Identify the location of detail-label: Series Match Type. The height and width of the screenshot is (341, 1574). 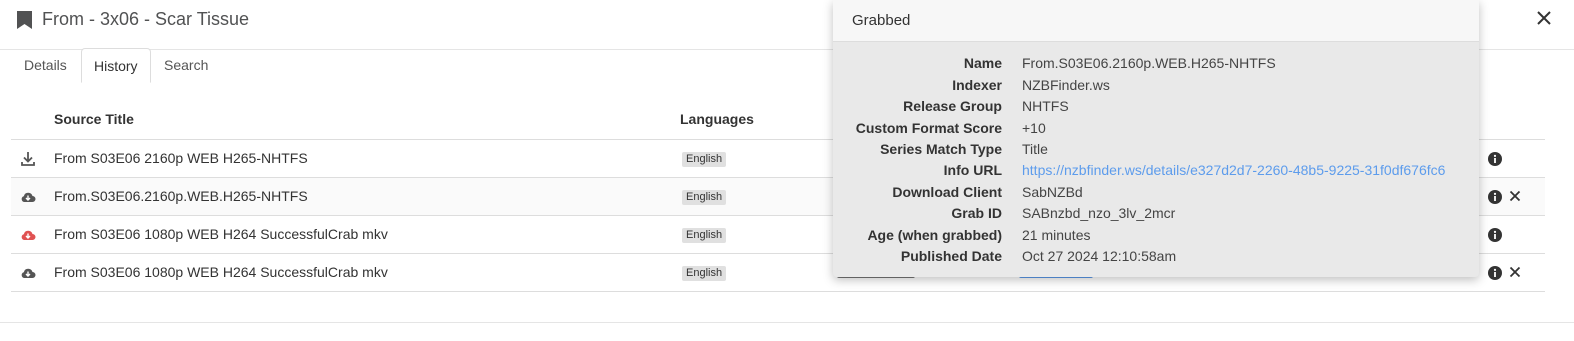
(941, 149).